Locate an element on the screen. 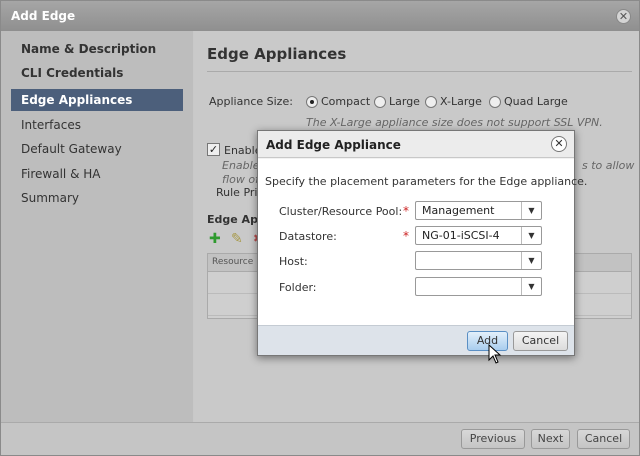  enable-label: Enable is located at coordinates (243, 150).